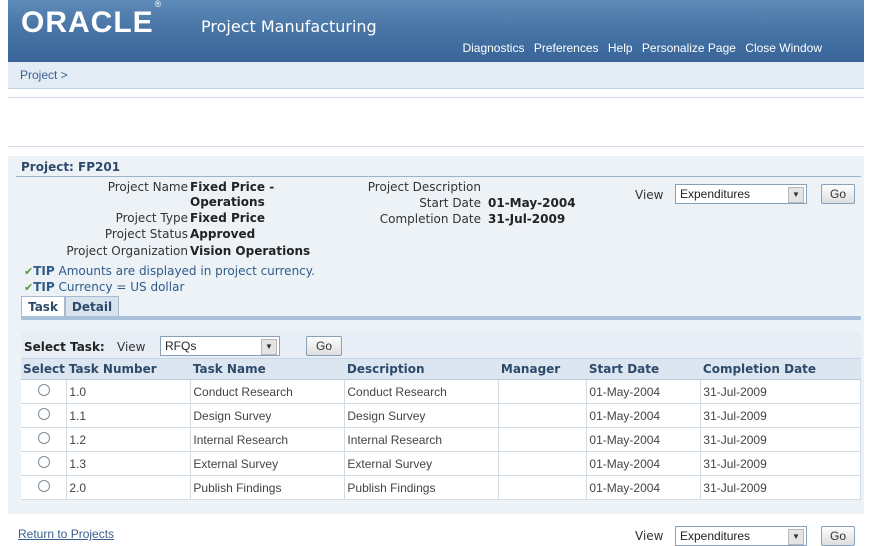 This screenshot has height=546, width=873. Describe the element at coordinates (436, 122) in the screenshot. I see `message-area` at that location.